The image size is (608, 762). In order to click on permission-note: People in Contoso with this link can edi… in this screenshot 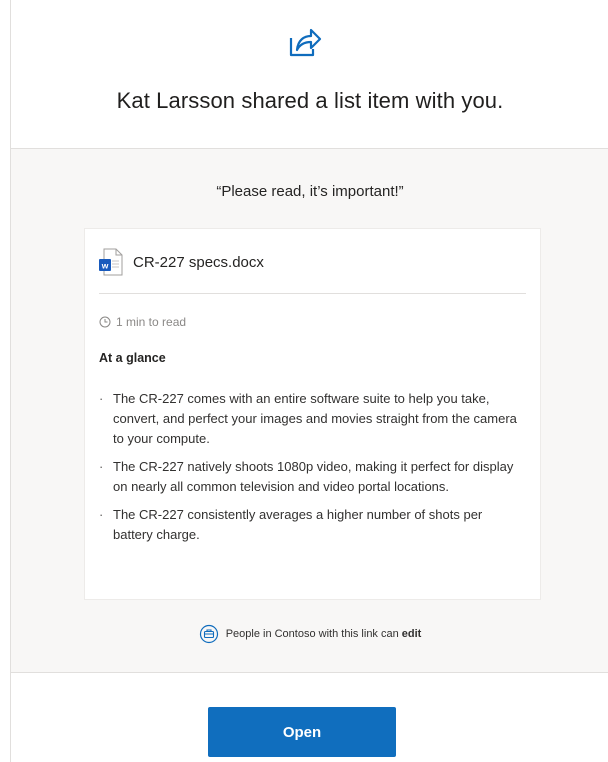, I will do `click(309, 634)`.